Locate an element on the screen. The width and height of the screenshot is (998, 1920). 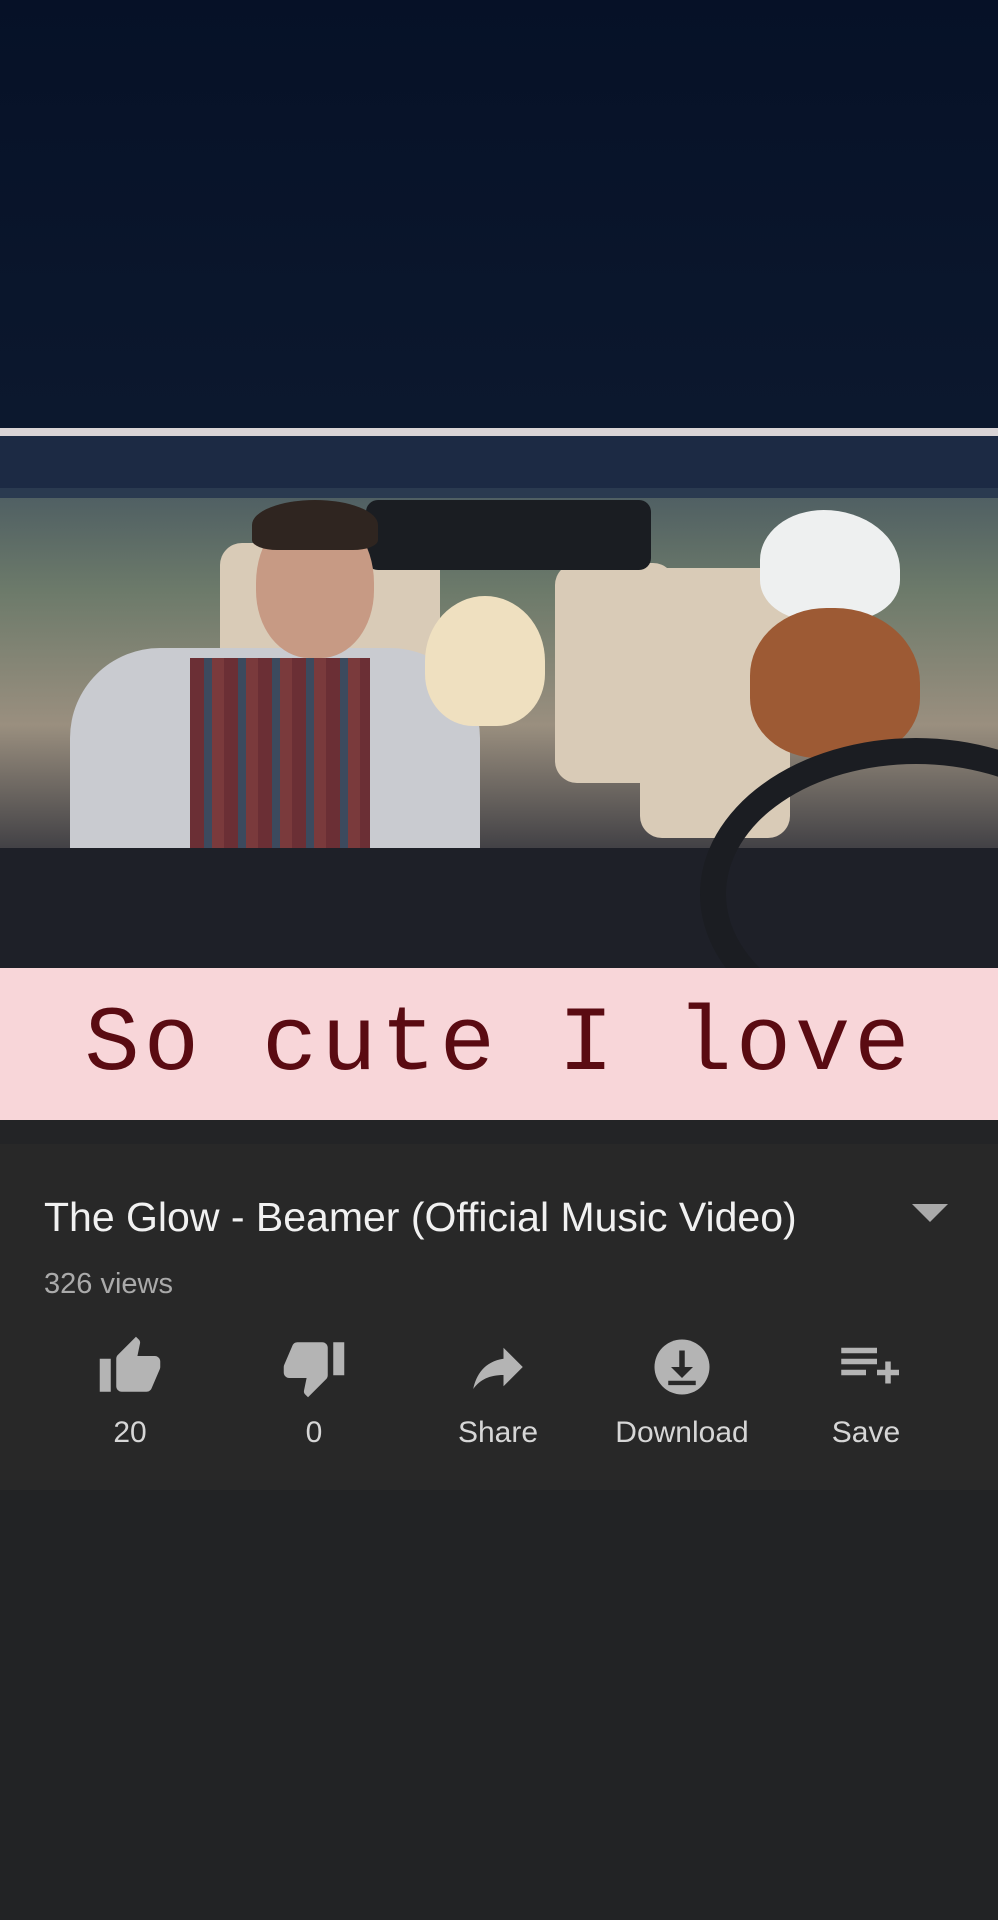
save-button: Save is located at coordinates (866, 1392).